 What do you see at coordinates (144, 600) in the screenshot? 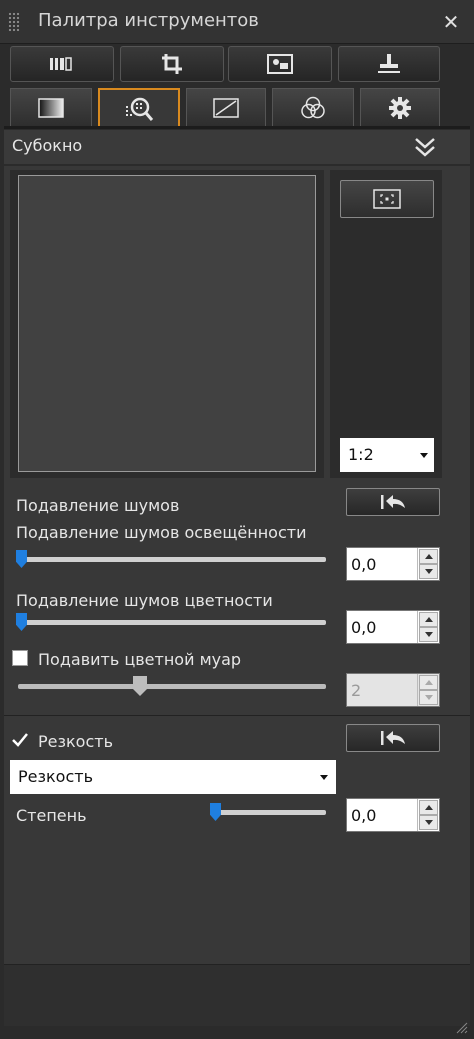
I see `chroma-noise-label: Подавление шумов цветности` at bounding box center [144, 600].